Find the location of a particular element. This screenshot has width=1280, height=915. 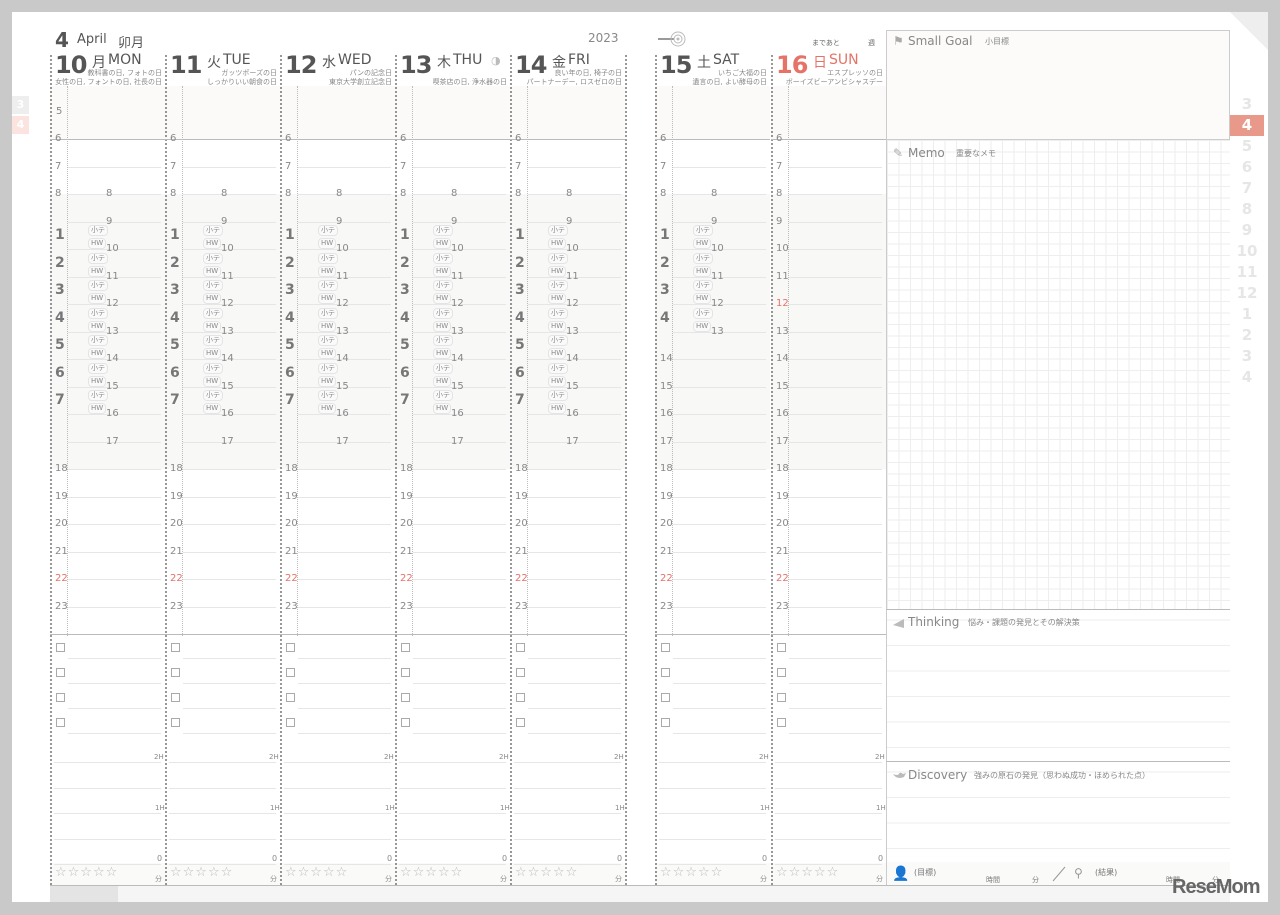

left-month-tab: 4 is located at coordinates (20, 125).